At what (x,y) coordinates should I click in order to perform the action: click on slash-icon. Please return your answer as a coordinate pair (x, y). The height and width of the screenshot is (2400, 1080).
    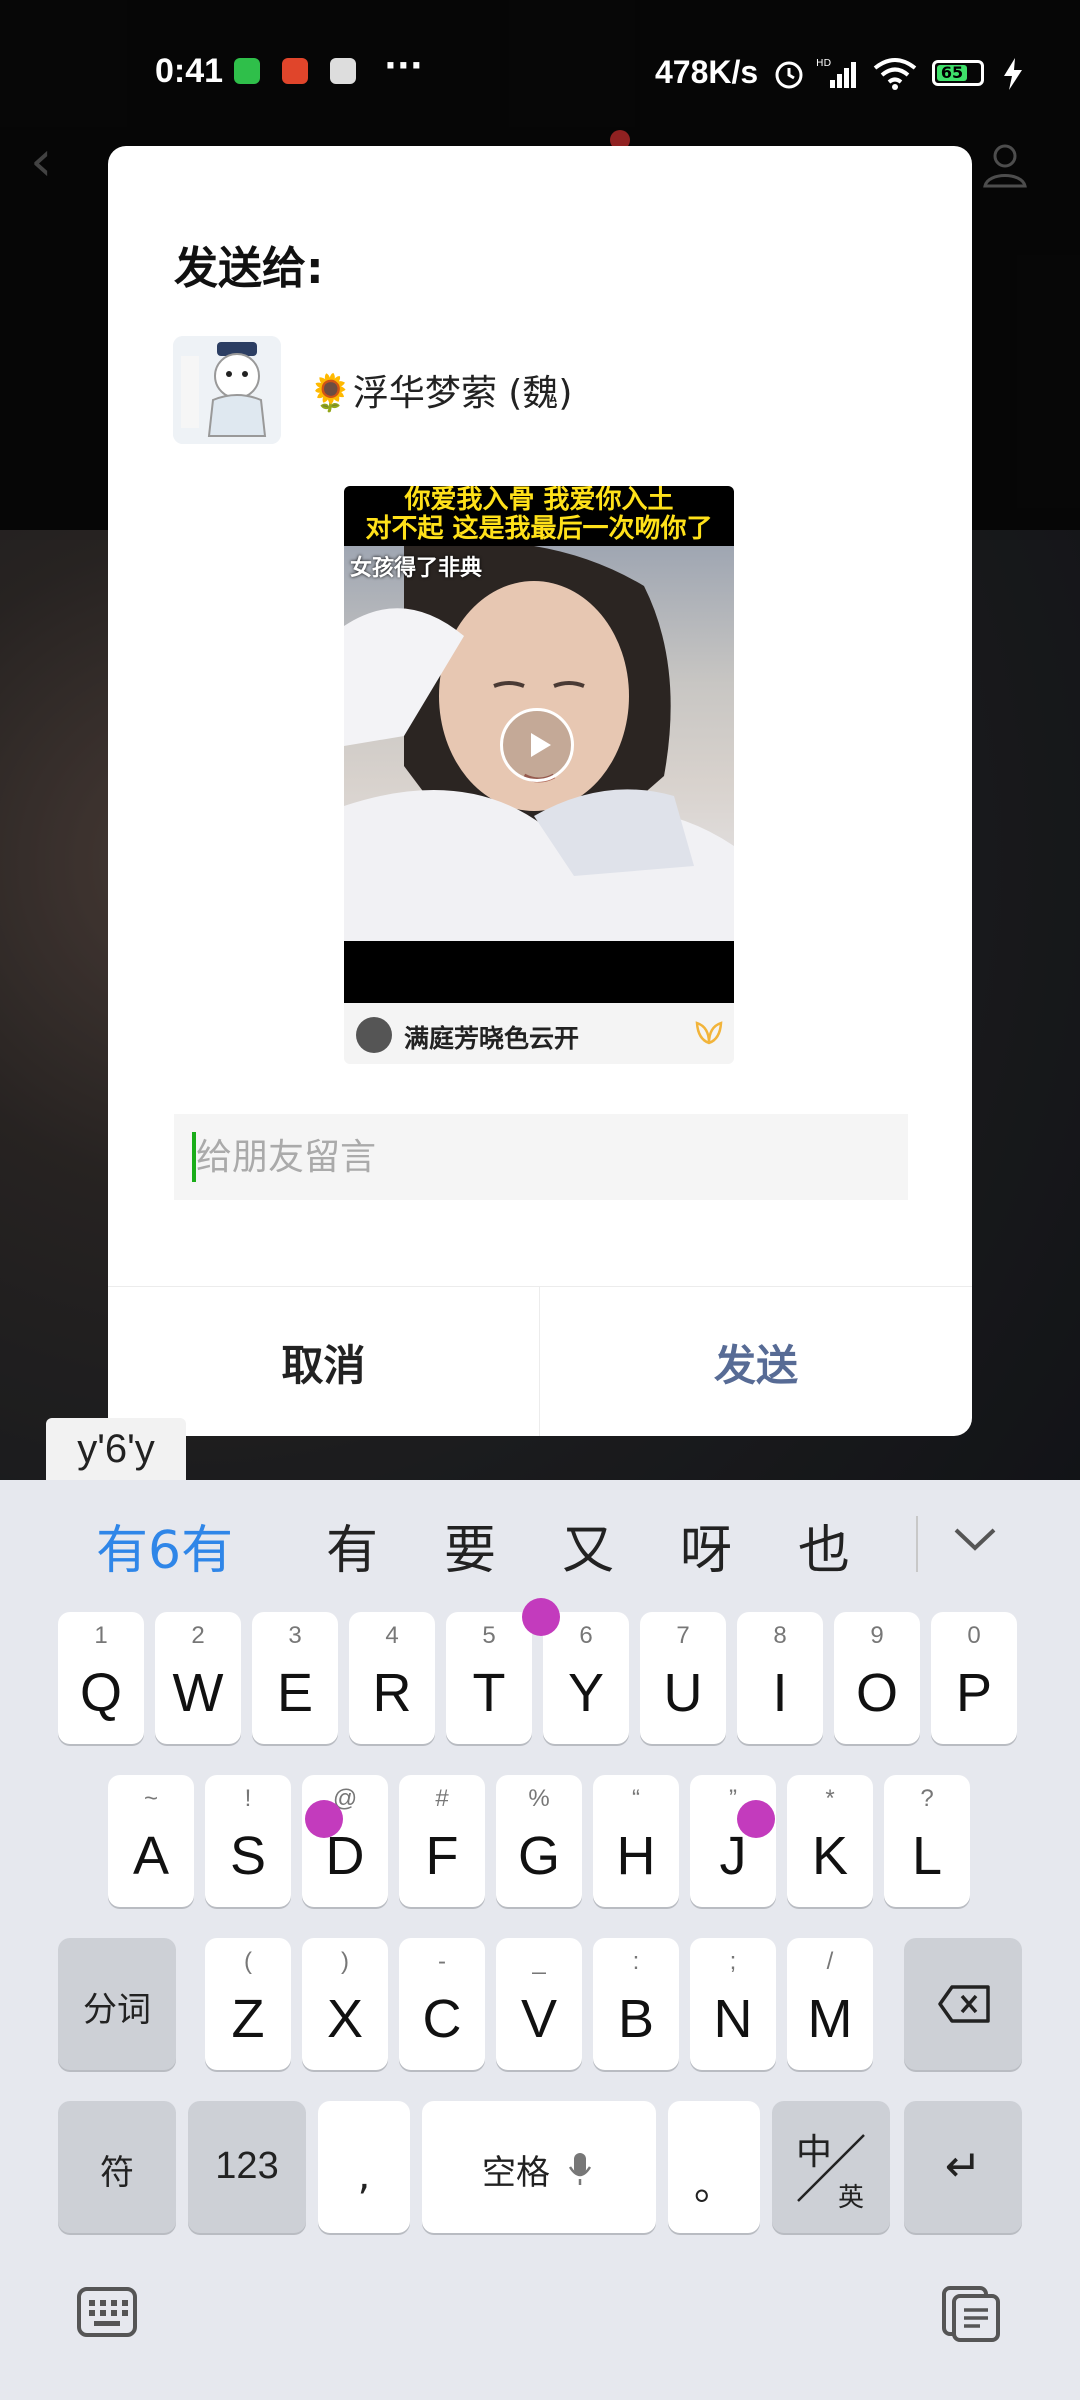
    Looking at the image, I should click on (831, 2168).